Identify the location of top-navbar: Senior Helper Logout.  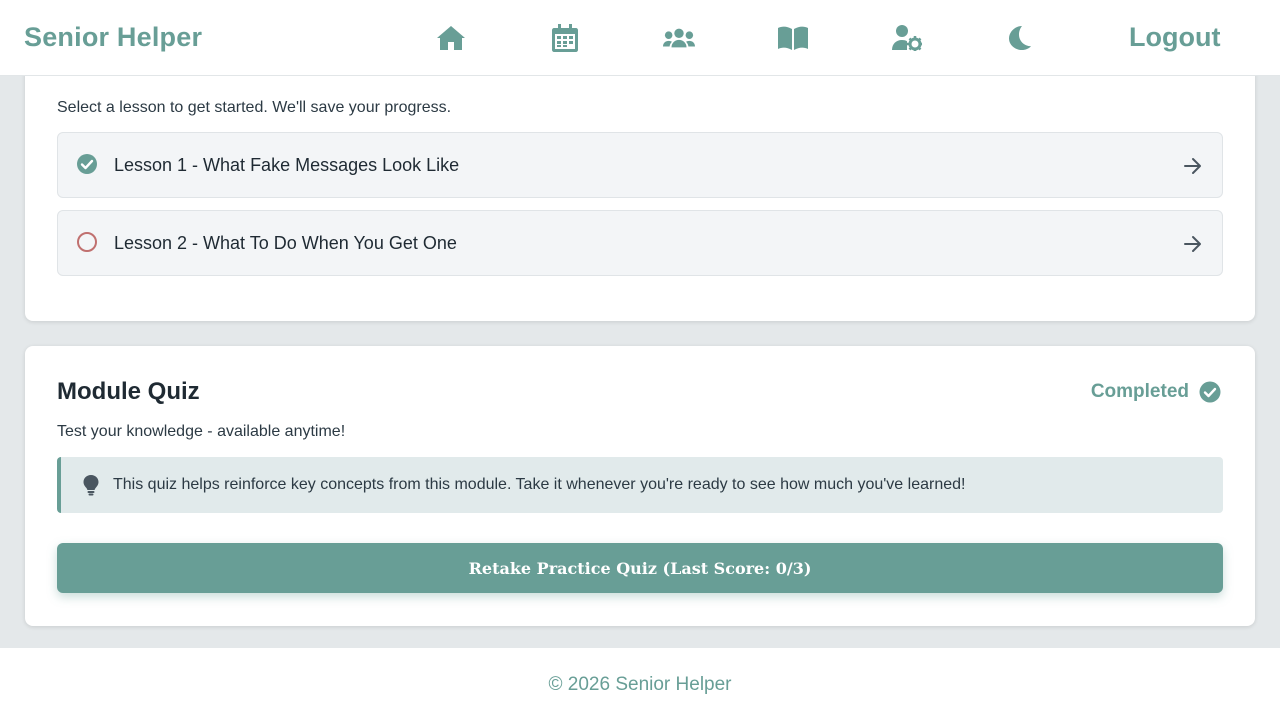
(640, 38).